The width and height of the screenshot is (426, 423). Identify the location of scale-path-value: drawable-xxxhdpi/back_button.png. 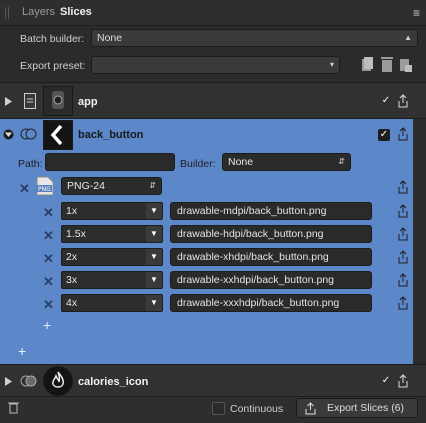
(258, 303).